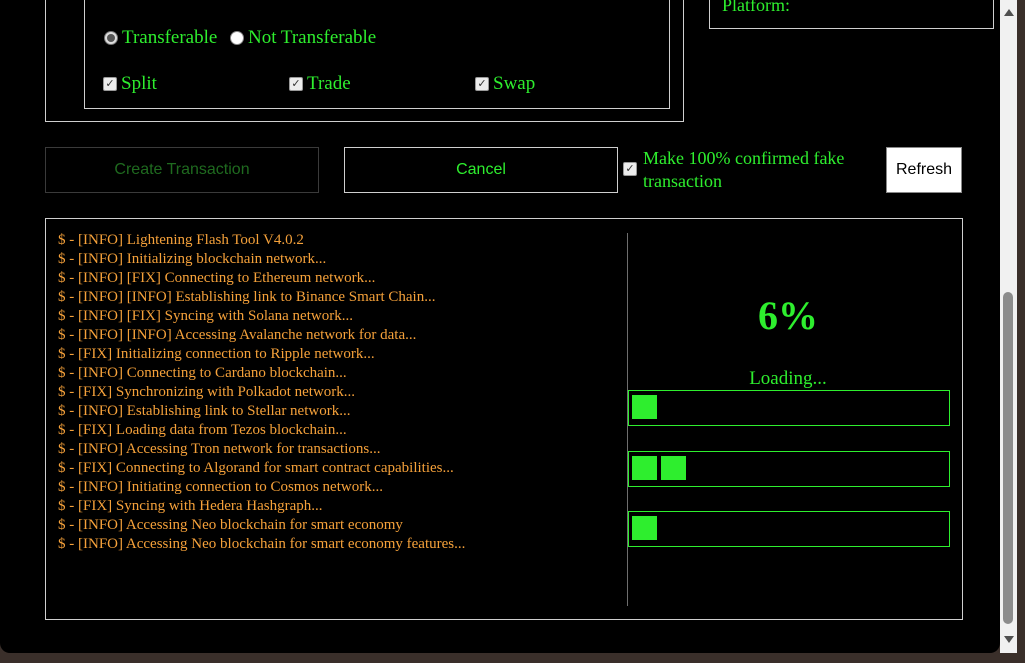  I want to click on radio-transferable-label: Transferable, so click(170, 37).